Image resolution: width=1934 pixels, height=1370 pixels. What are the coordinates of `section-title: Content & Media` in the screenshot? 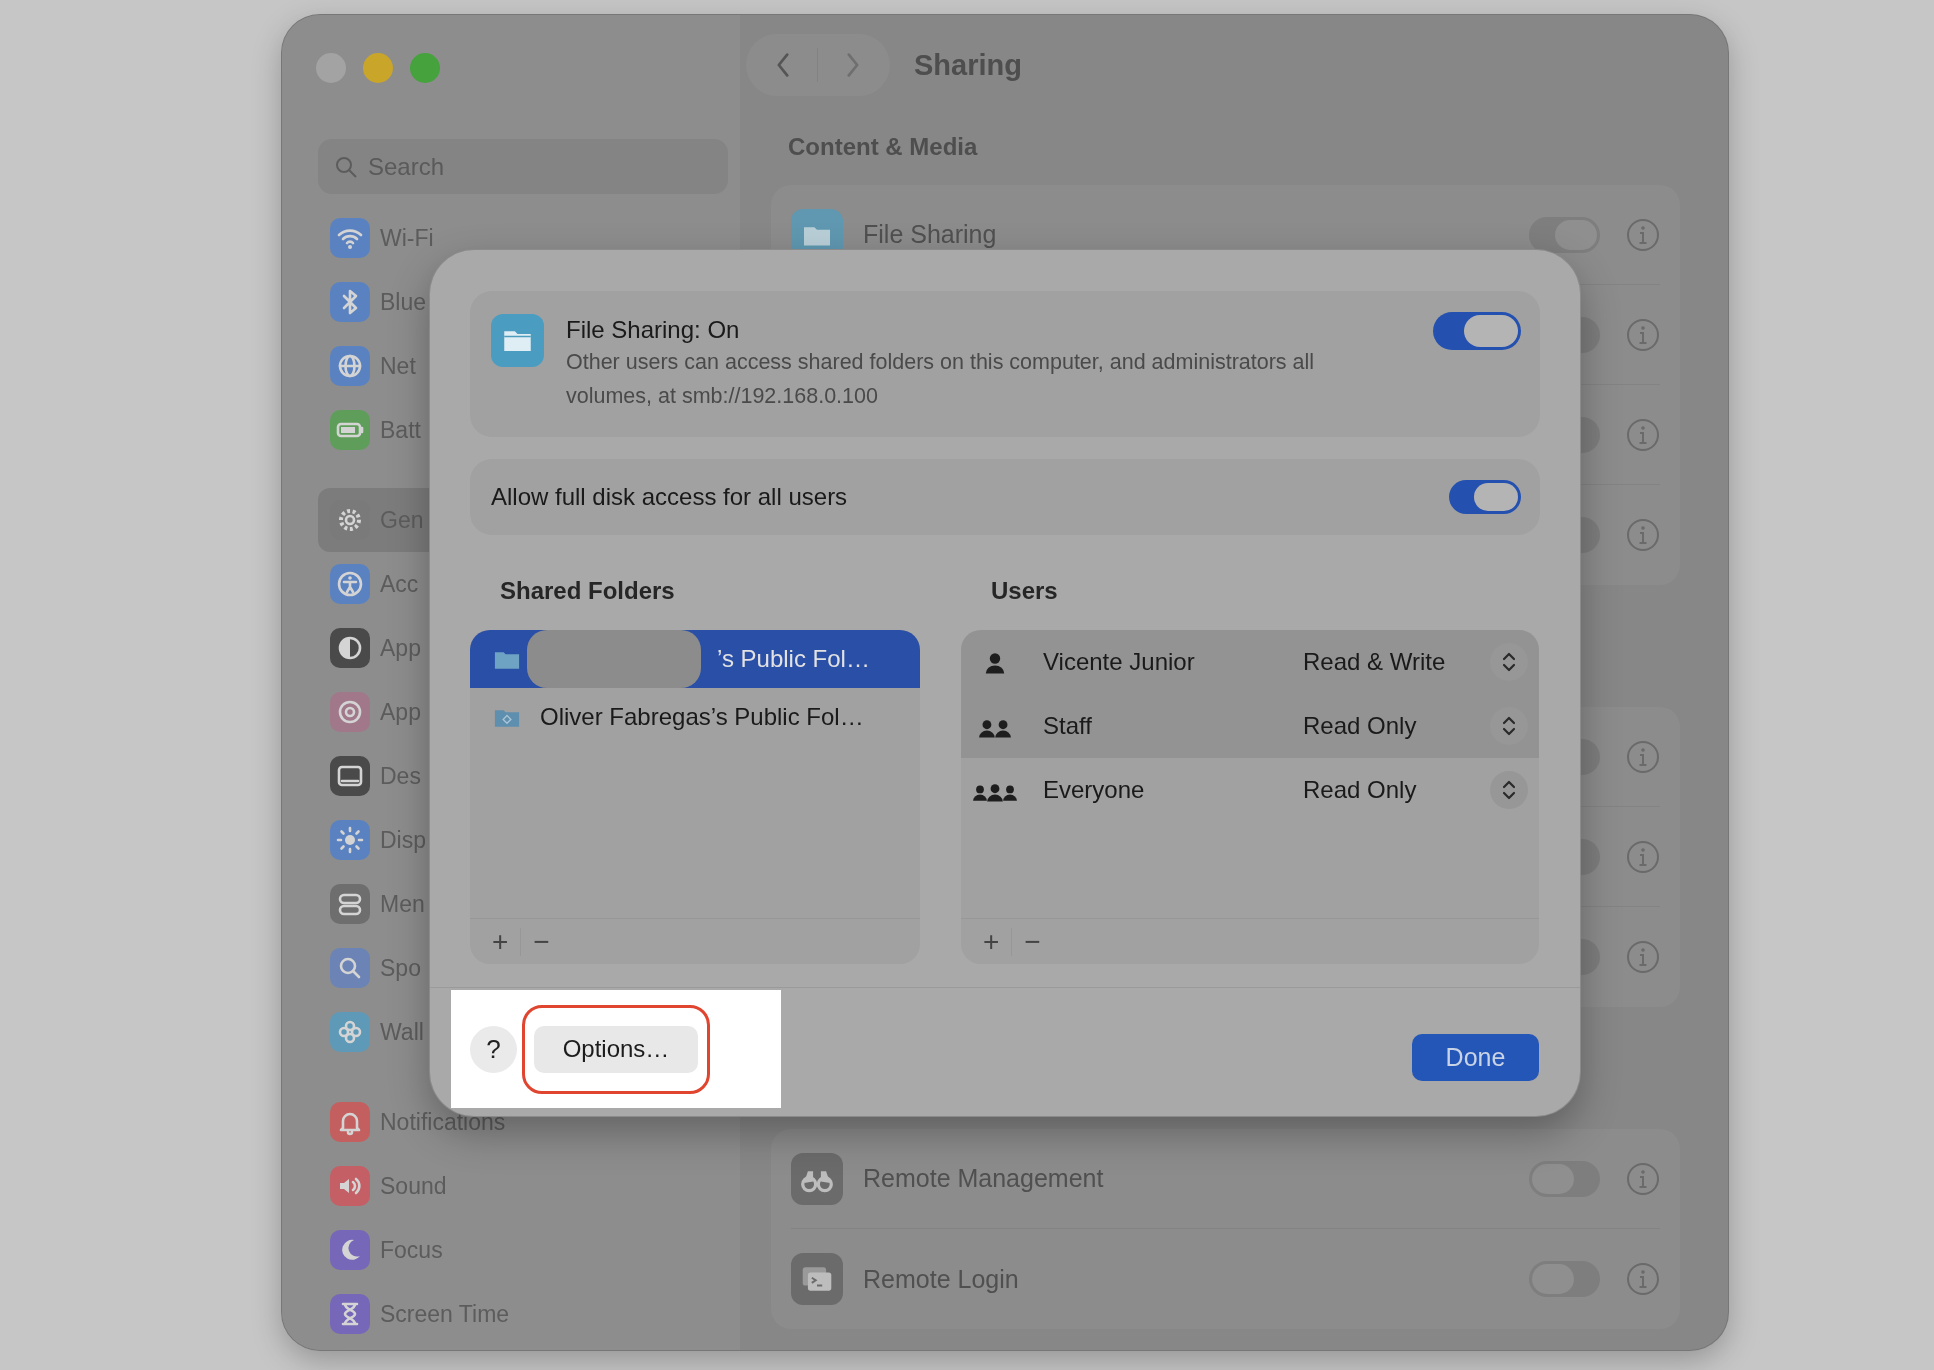 It's located at (883, 147).